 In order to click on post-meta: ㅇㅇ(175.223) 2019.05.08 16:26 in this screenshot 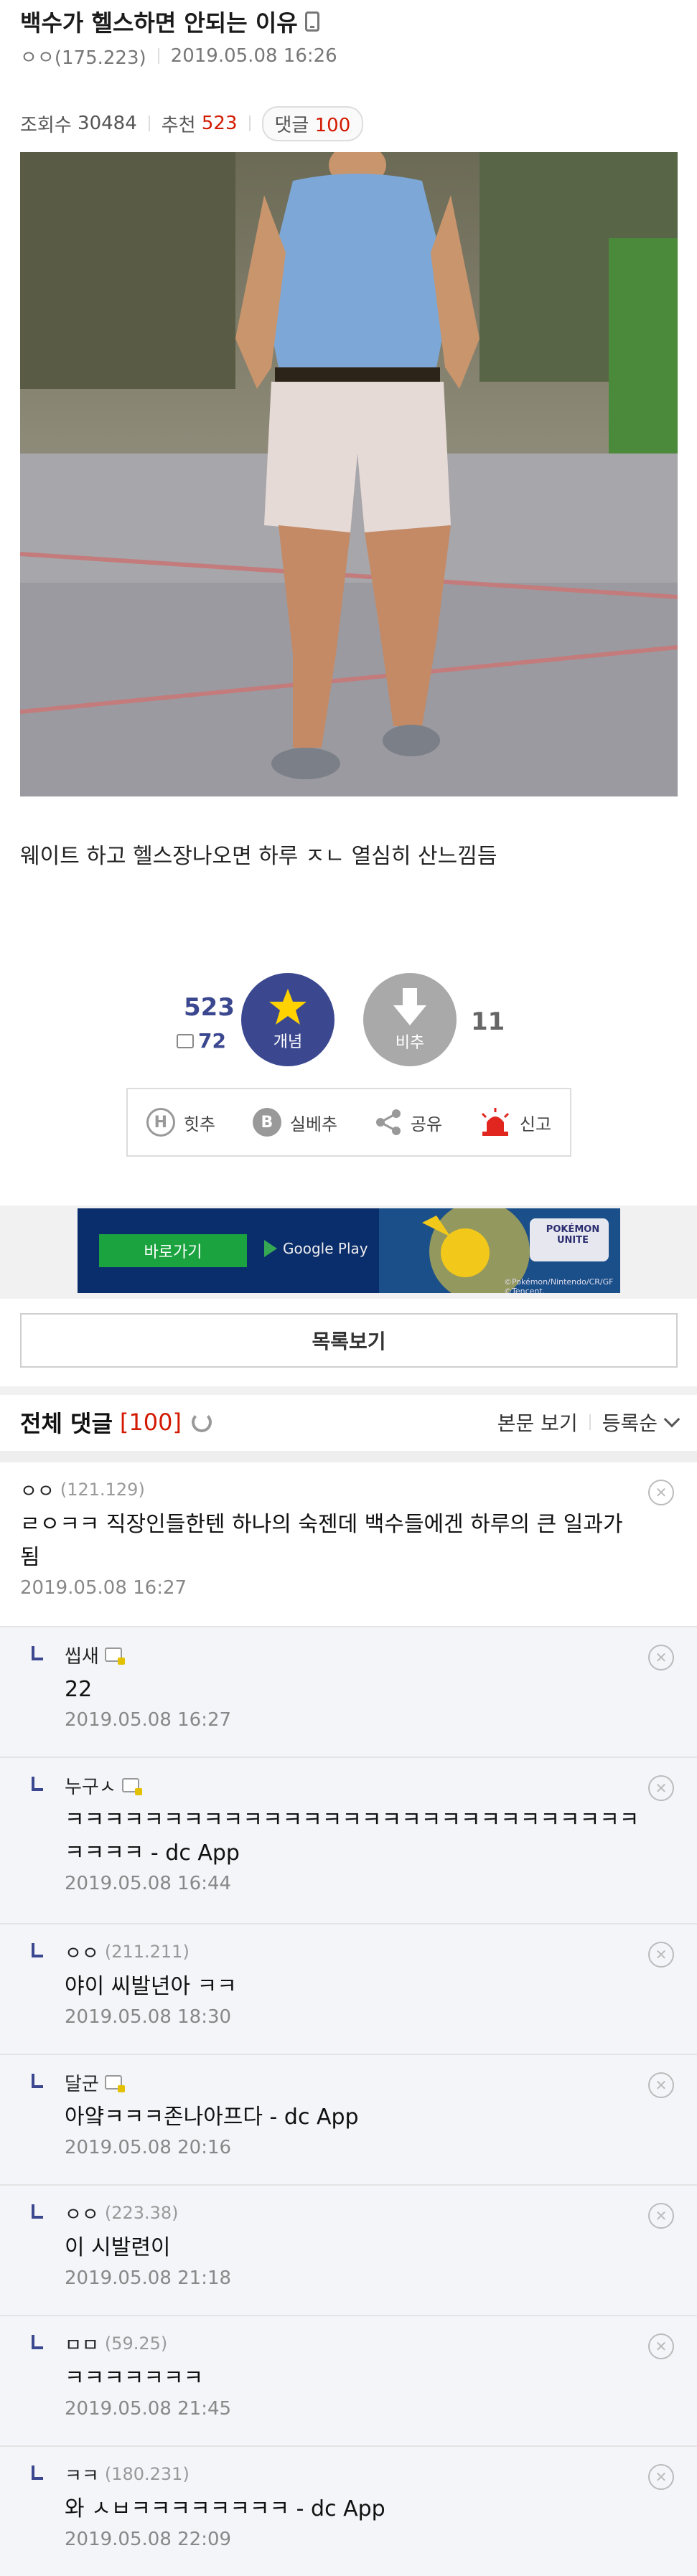, I will do `click(178, 56)`.